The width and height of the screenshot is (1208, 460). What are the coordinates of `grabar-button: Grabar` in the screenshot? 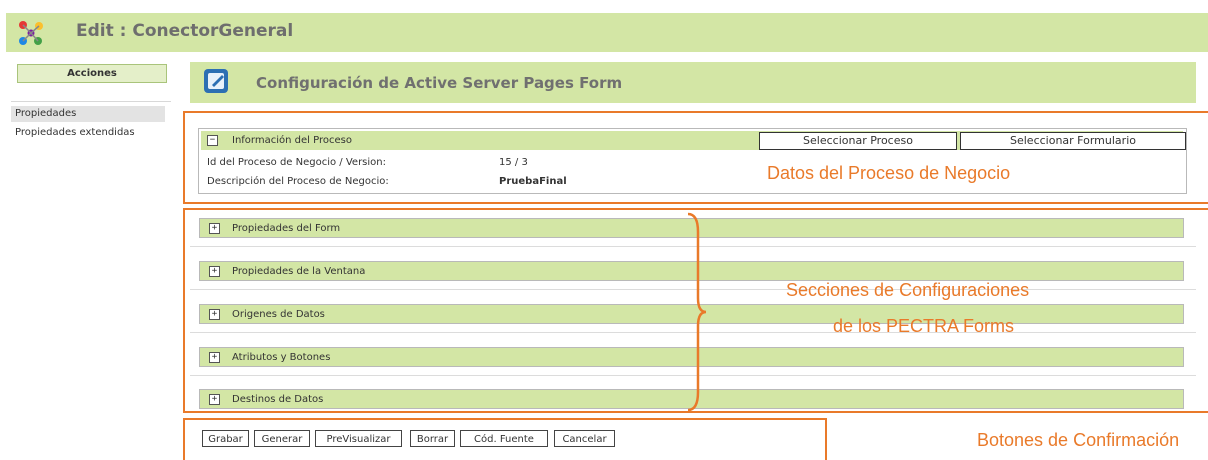 It's located at (225, 438).